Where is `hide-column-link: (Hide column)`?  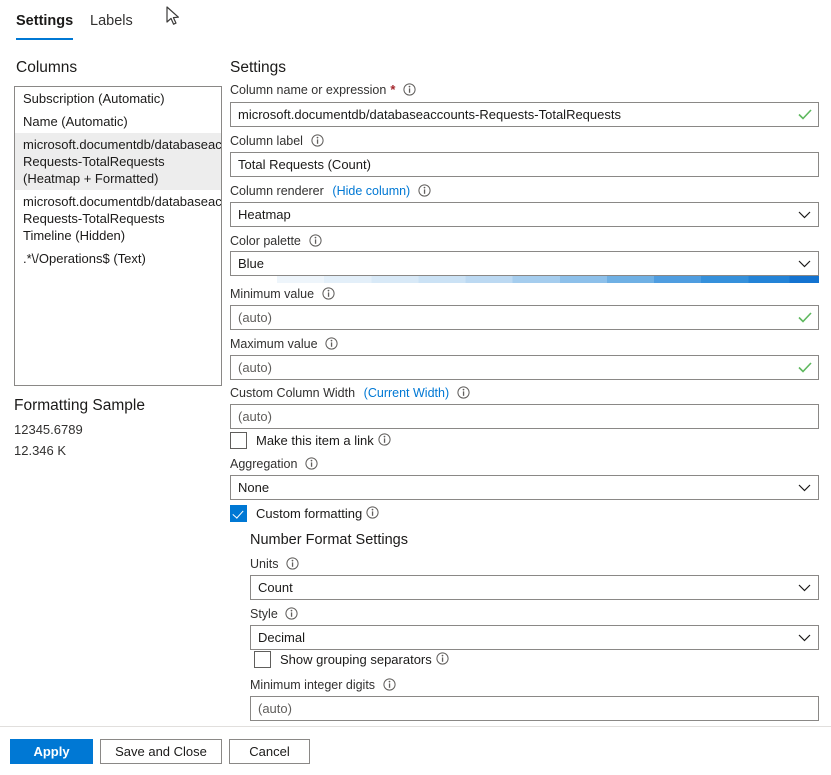
hide-column-link: (Hide column) is located at coordinates (371, 191).